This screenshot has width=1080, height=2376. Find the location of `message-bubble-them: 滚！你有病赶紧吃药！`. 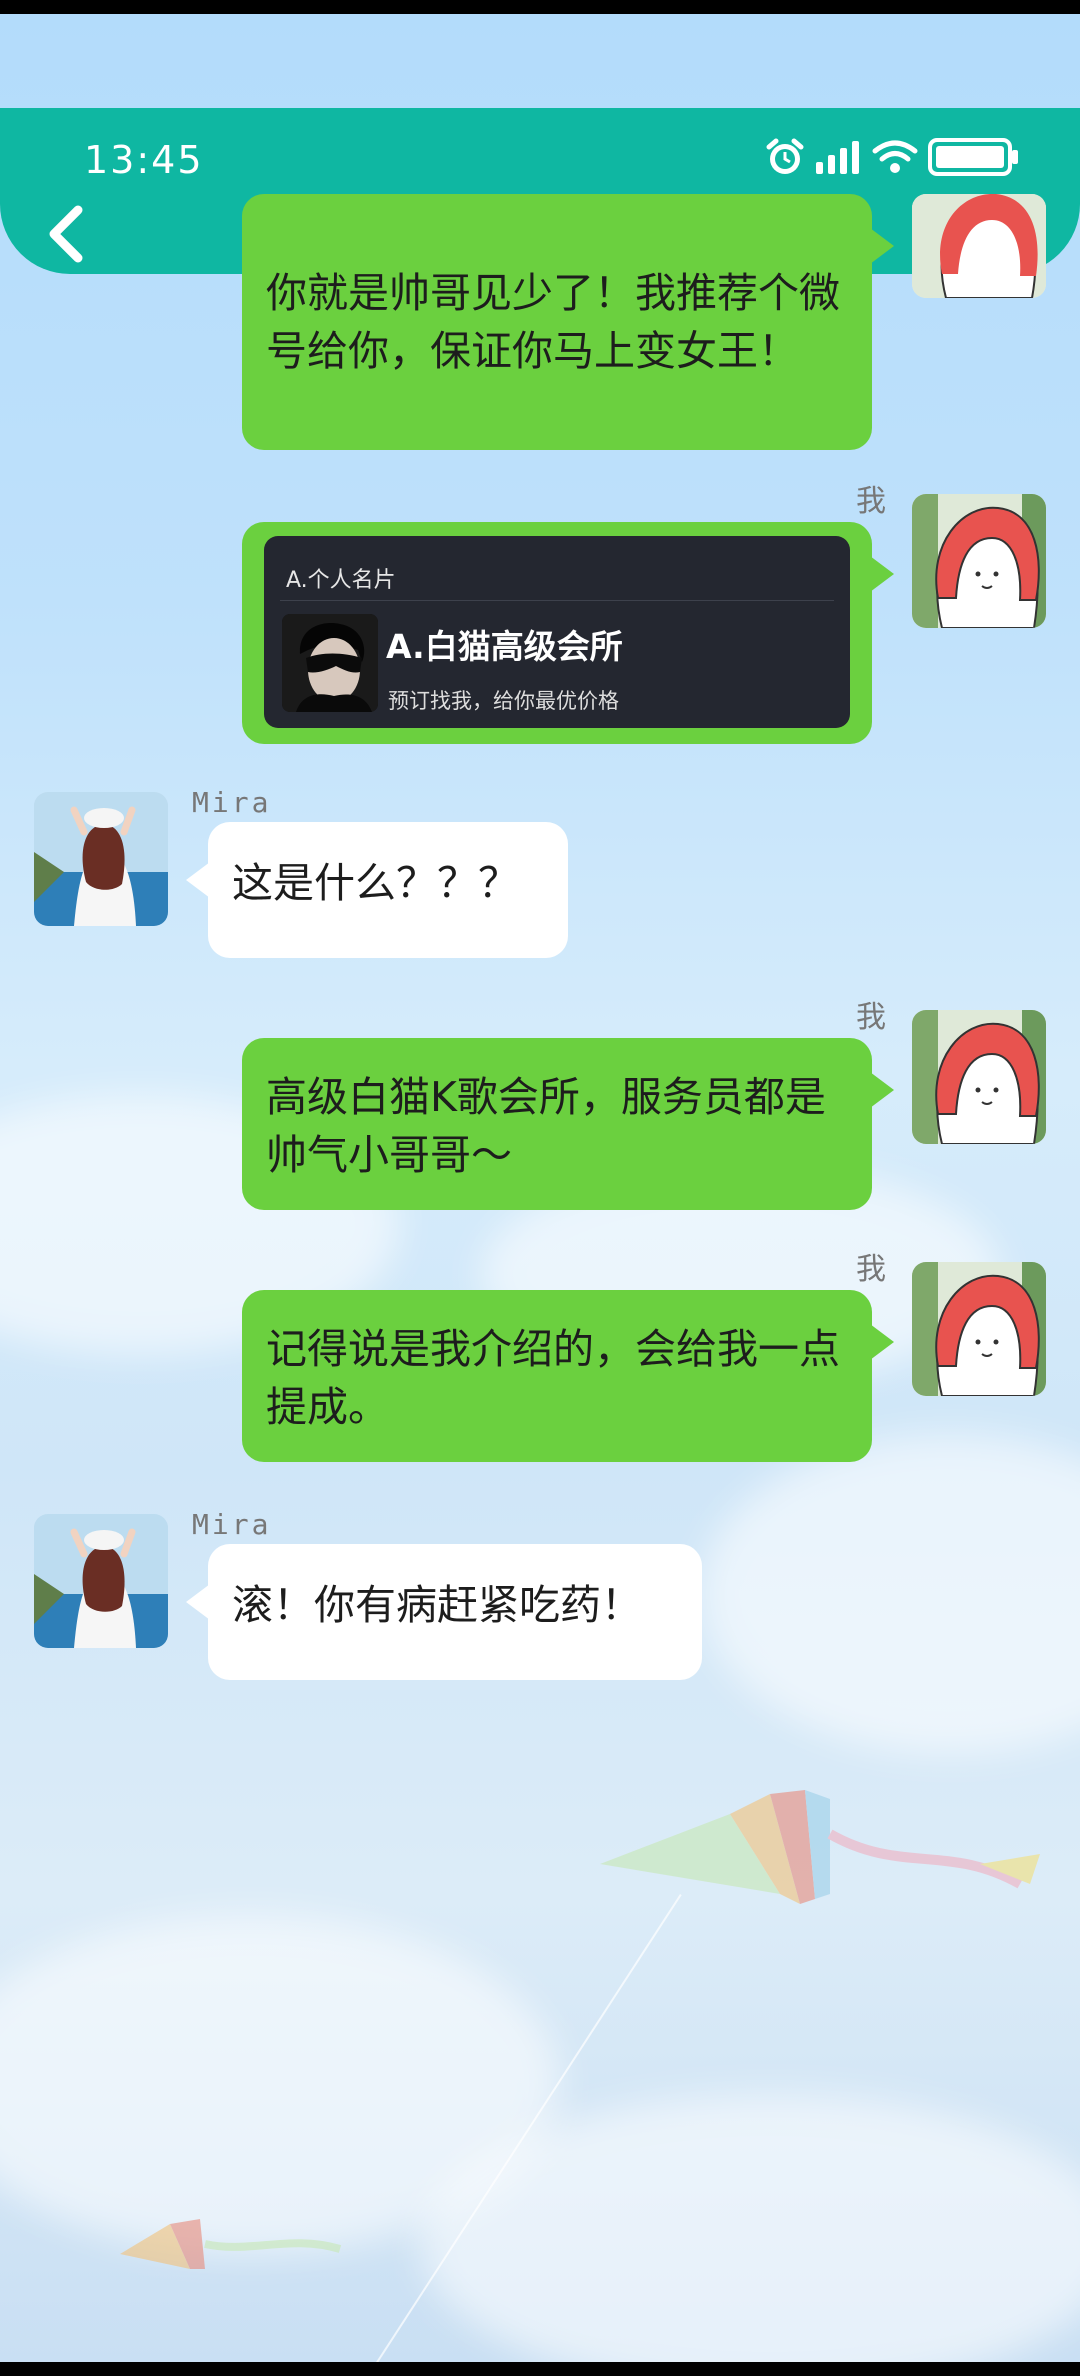

message-bubble-them: 滚！你有病赶紧吃药！ is located at coordinates (444, 1612).